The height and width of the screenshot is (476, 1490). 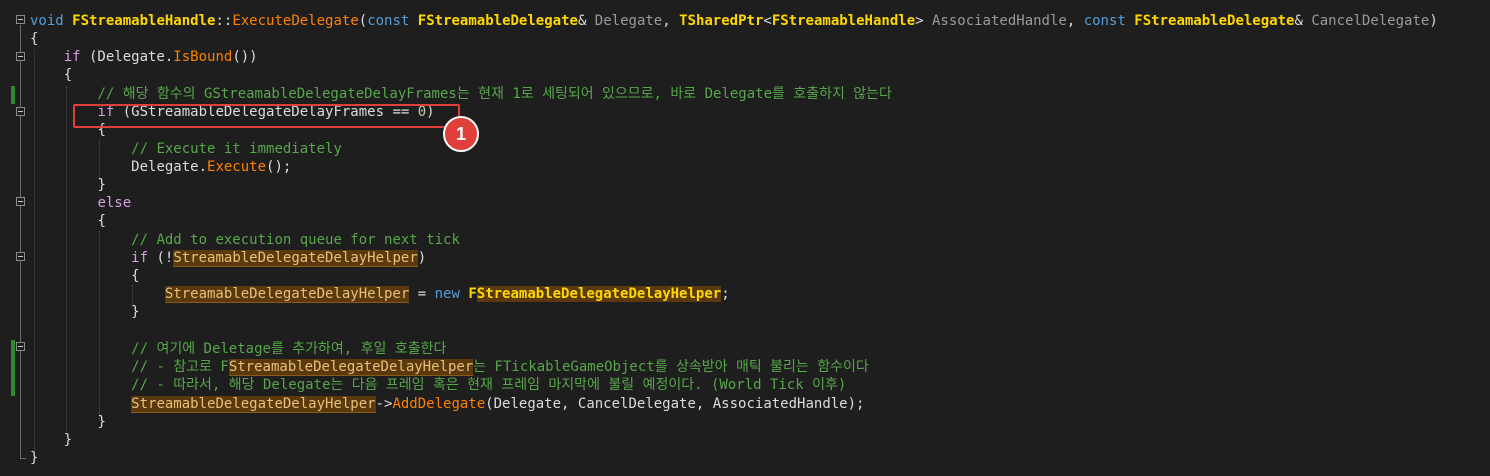 I want to click on code-line-2: {, so click(x=34, y=39).